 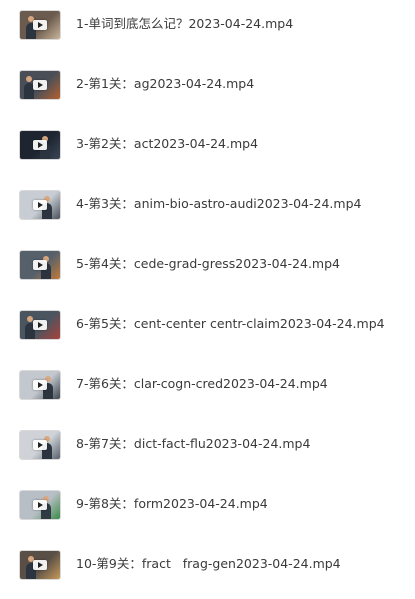 What do you see at coordinates (165, 84) in the screenshot?
I see `file-name: 2-第1关：ag2023-04-24.mp4` at bounding box center [165, 84].